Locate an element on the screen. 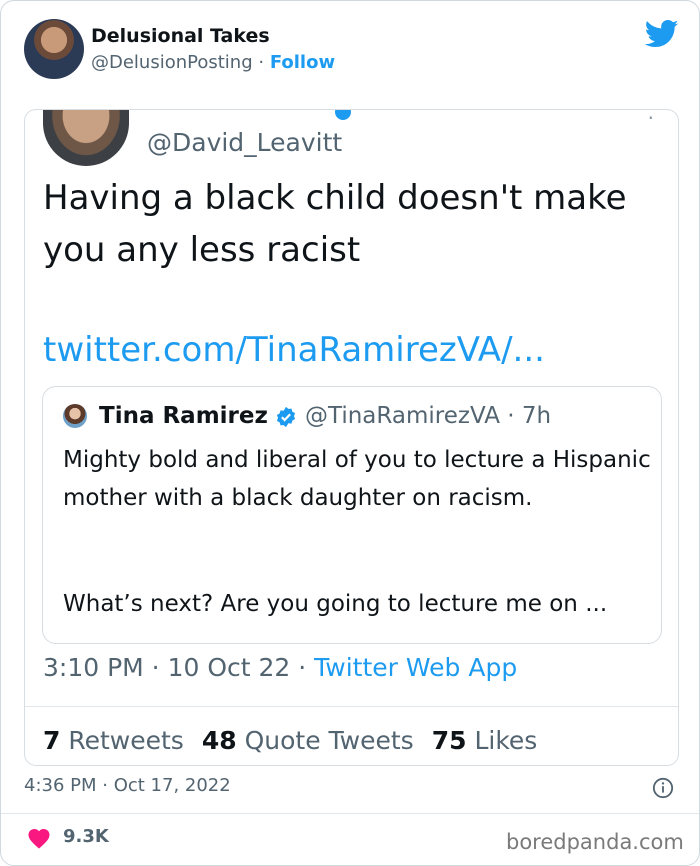  screenshot-author-handle: @David_Leavitt is located at coordinates (245, 142).